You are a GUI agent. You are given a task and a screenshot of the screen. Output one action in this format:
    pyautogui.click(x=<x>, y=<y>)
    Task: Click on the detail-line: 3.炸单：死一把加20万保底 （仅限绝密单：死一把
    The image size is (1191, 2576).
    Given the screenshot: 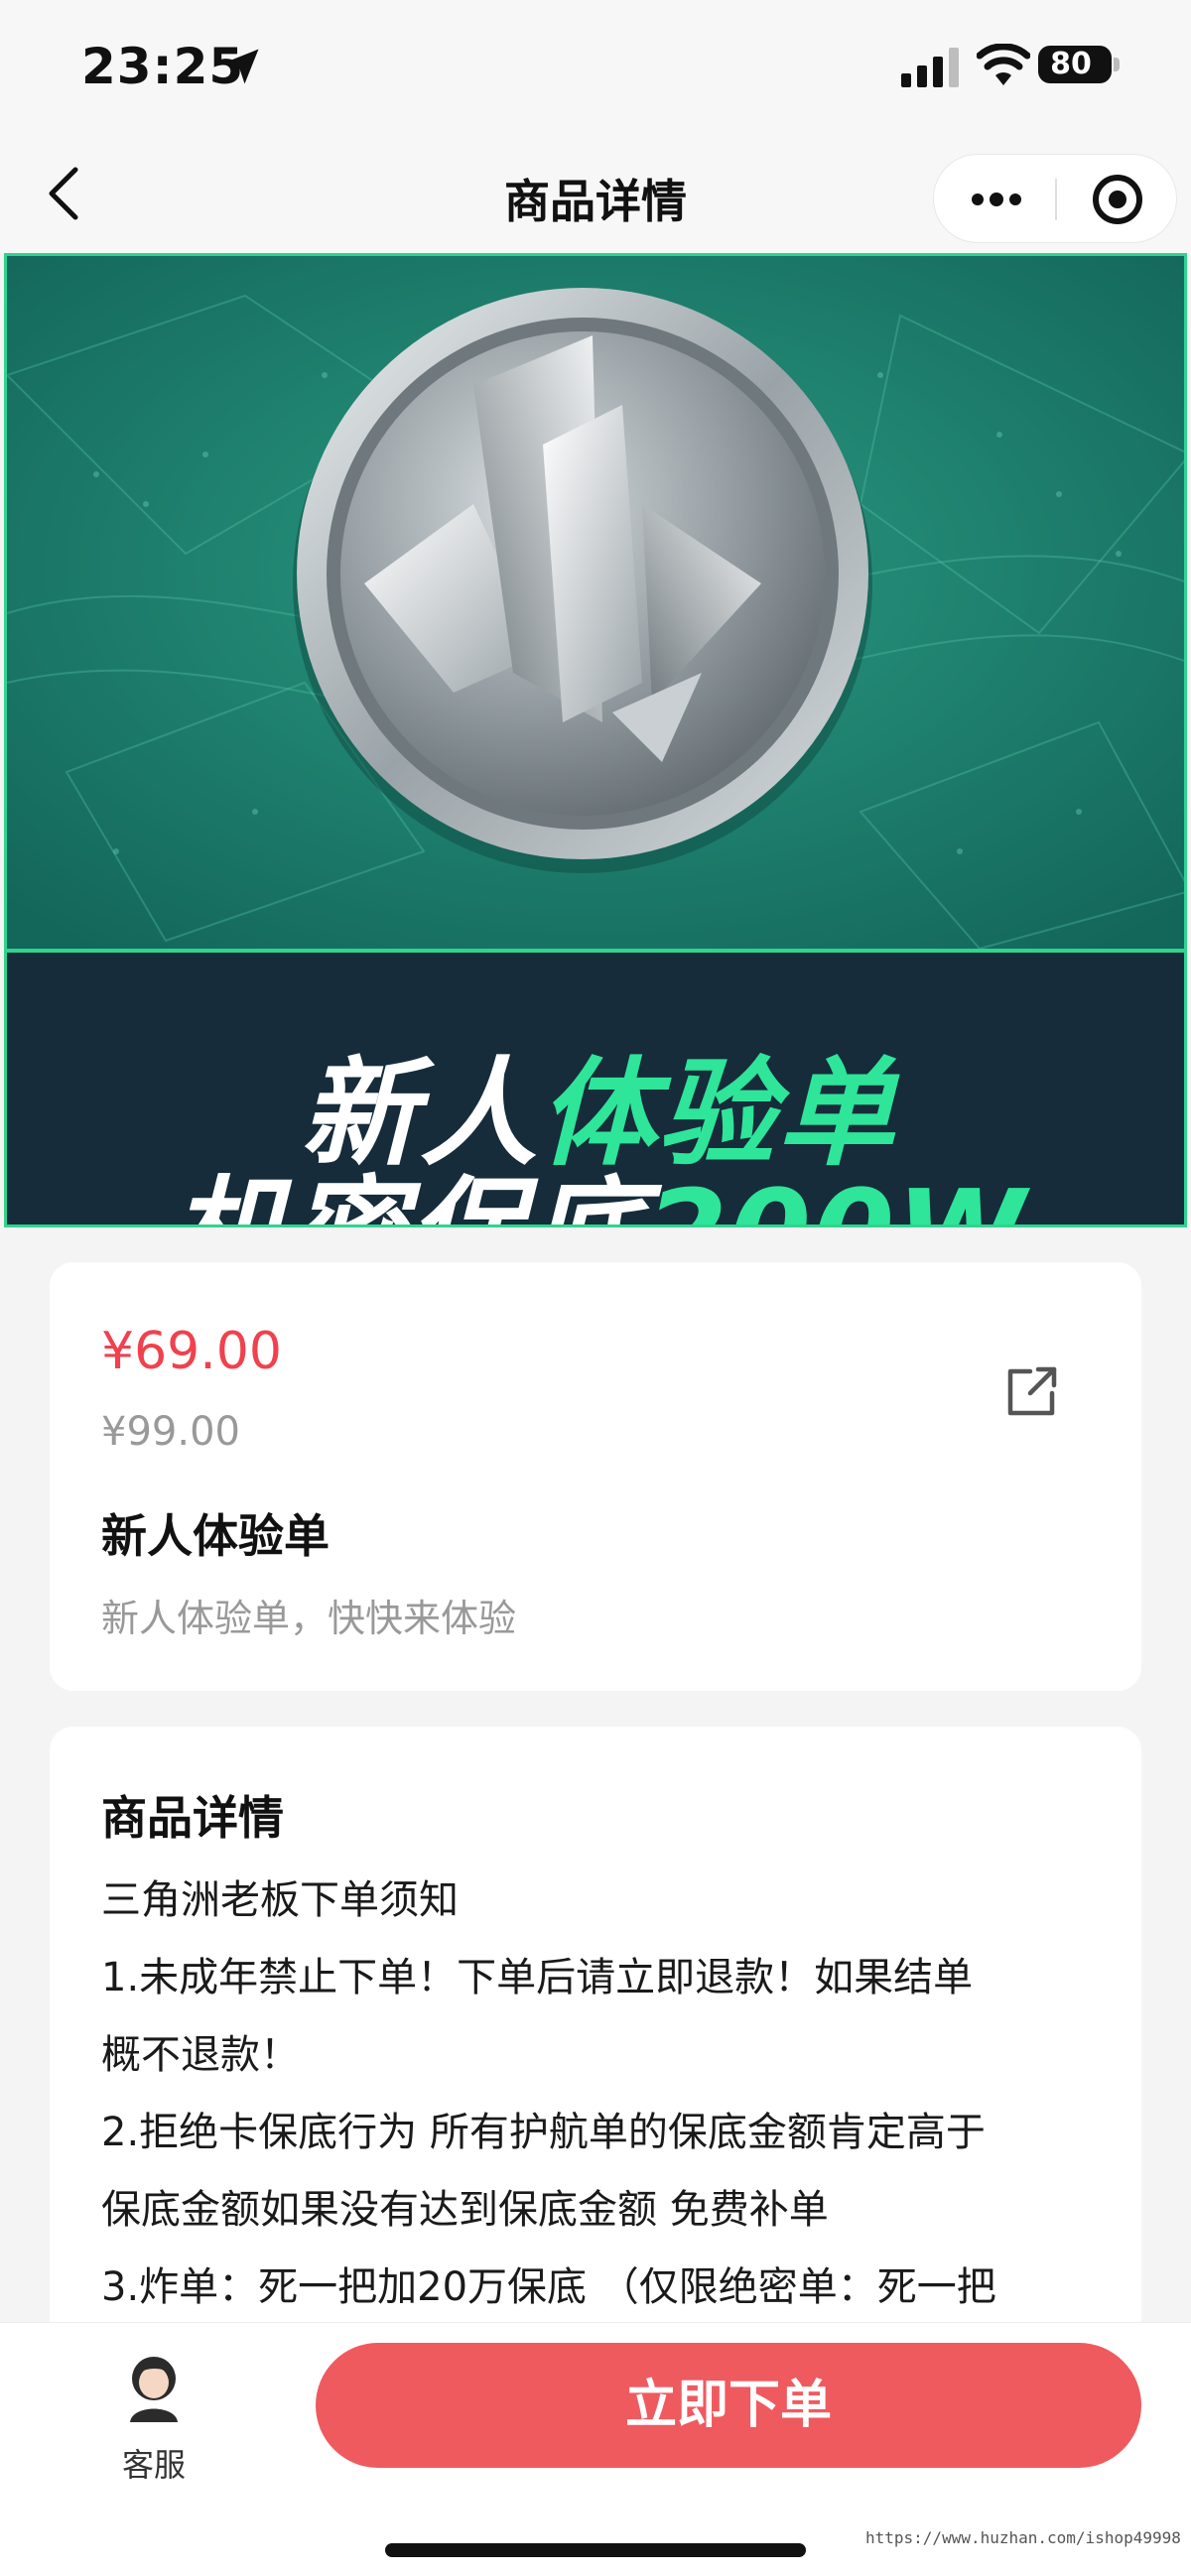 What is the action you would take?
    pyautogui.click(x=548, y=2287)
    